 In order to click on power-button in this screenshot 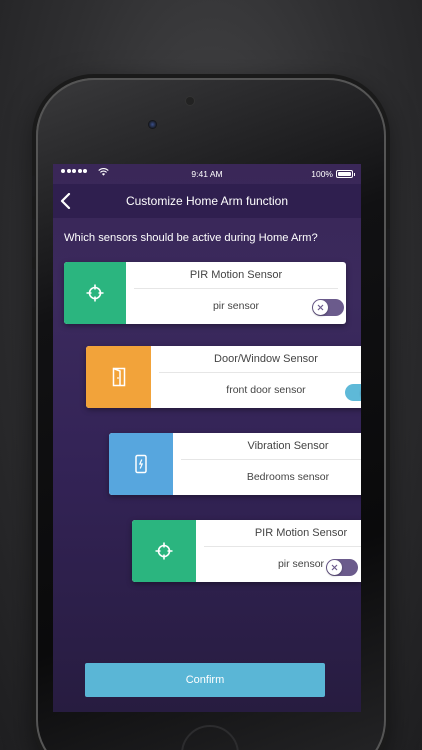, I will do `click(388, 258)`.